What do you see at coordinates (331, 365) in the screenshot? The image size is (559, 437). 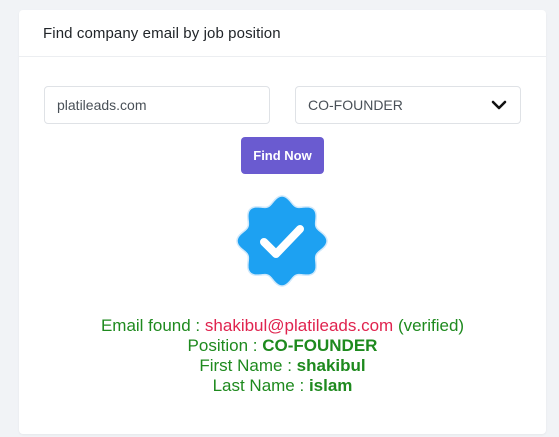 I see `first-name-value: shakibul` at bounding box center [331, 365].